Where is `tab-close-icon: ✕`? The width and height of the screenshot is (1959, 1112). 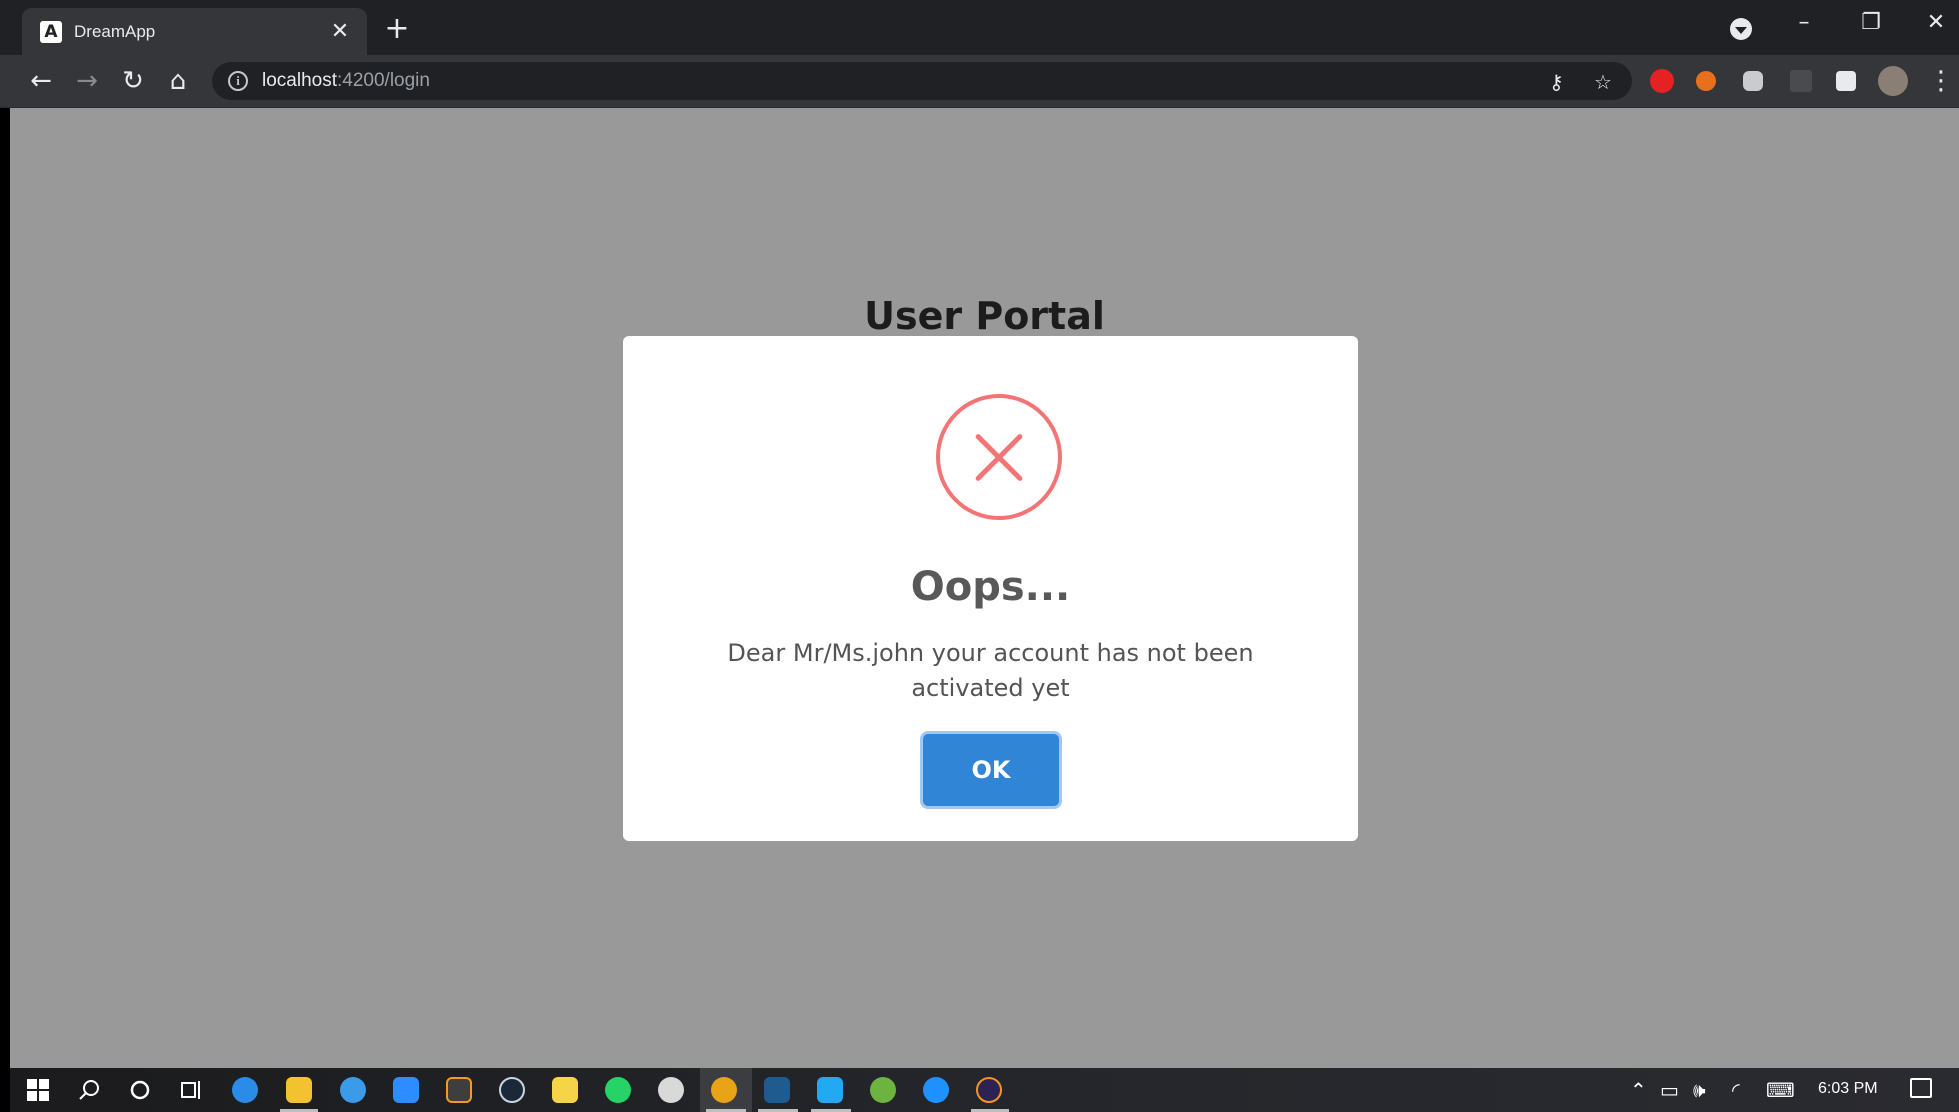
tab-close-icon: ✕ is located at coordinates (340, 31).